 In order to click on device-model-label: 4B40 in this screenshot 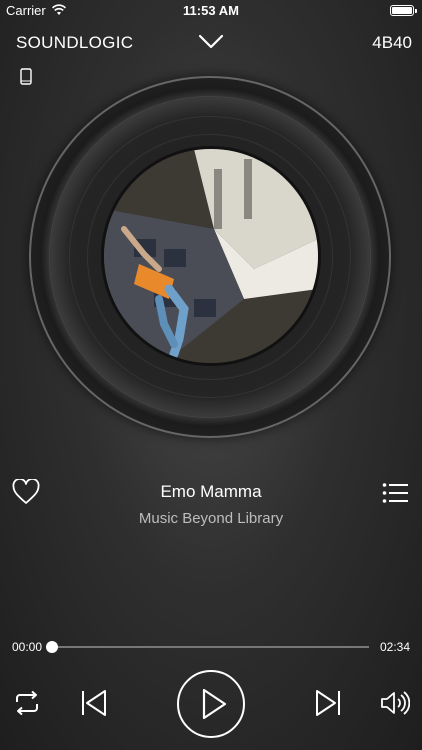, I will do `click(392, 42)`.